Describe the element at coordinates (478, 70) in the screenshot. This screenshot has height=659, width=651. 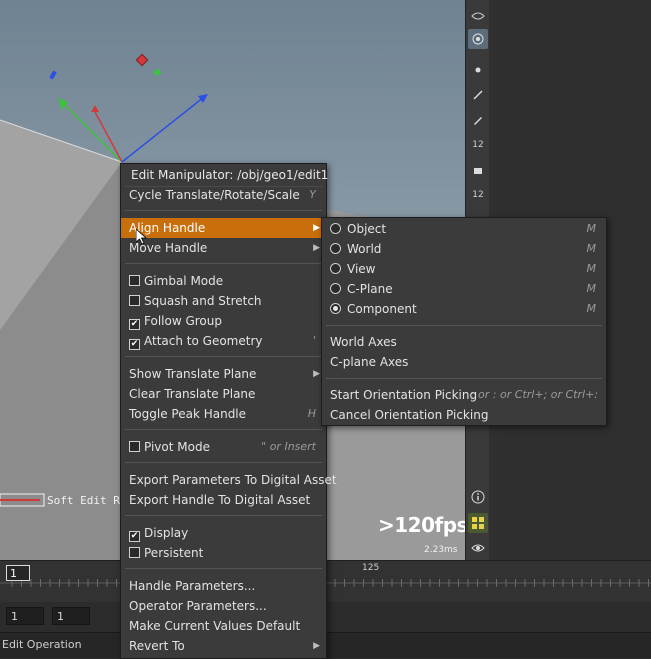
I see `dot-icon` at that location.